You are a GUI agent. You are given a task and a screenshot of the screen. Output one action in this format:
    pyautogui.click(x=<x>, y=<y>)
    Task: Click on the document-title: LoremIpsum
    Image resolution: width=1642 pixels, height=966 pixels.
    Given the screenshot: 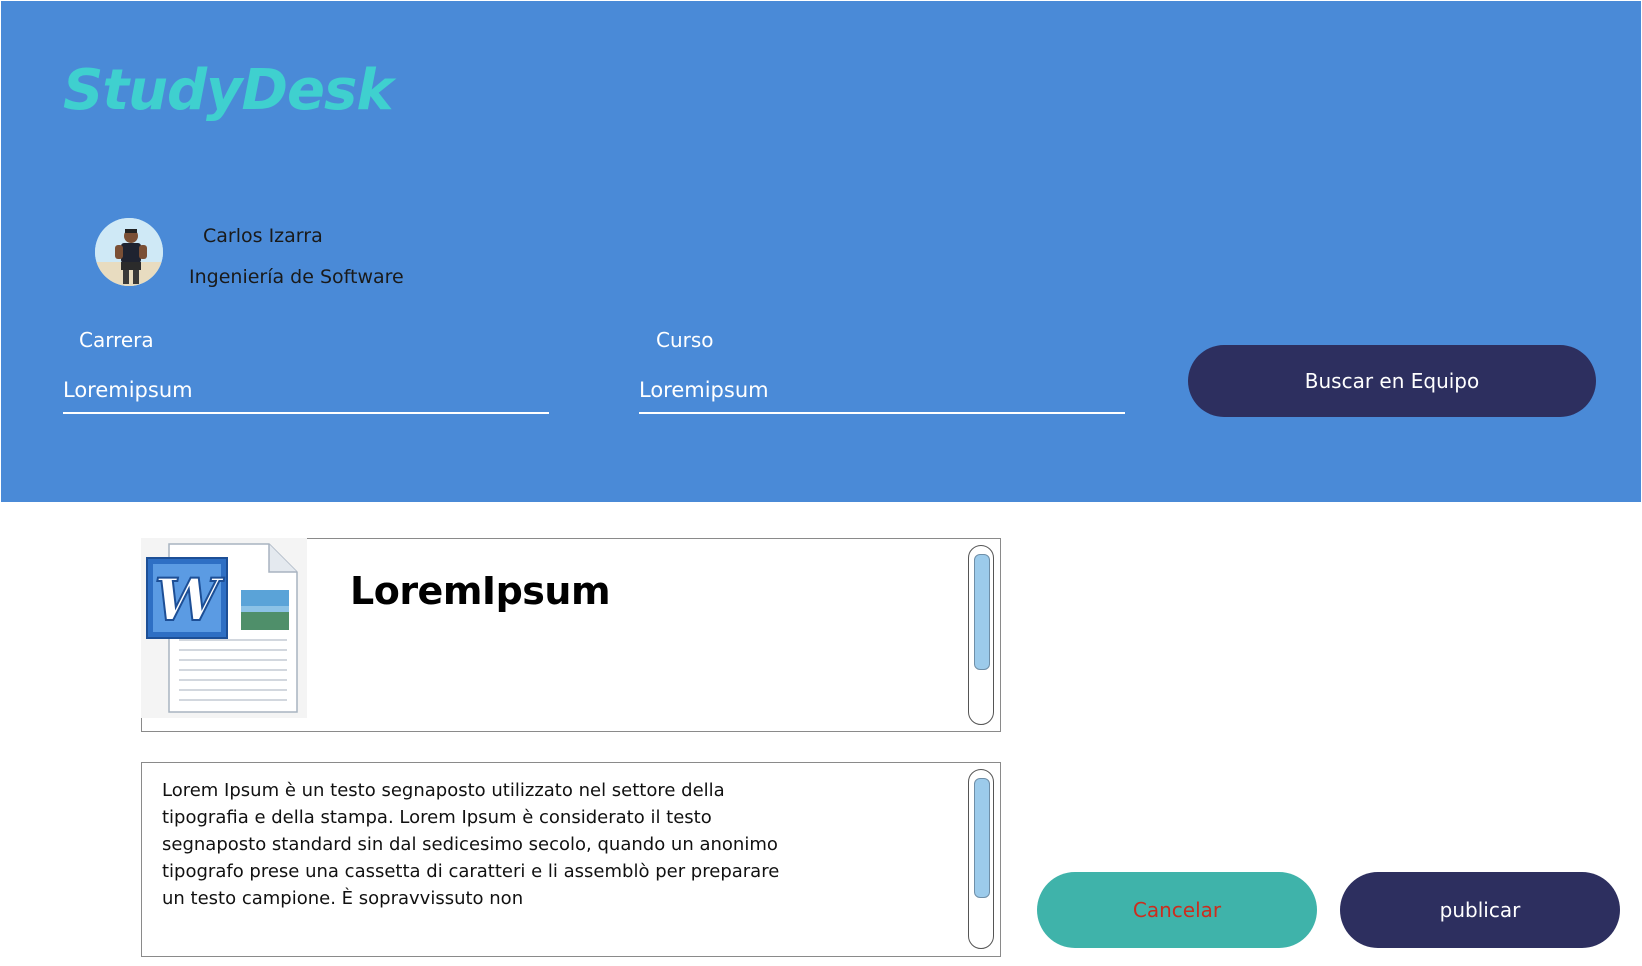 What is the action you would take?
    pyautogui.click(x=480, y=591)
    